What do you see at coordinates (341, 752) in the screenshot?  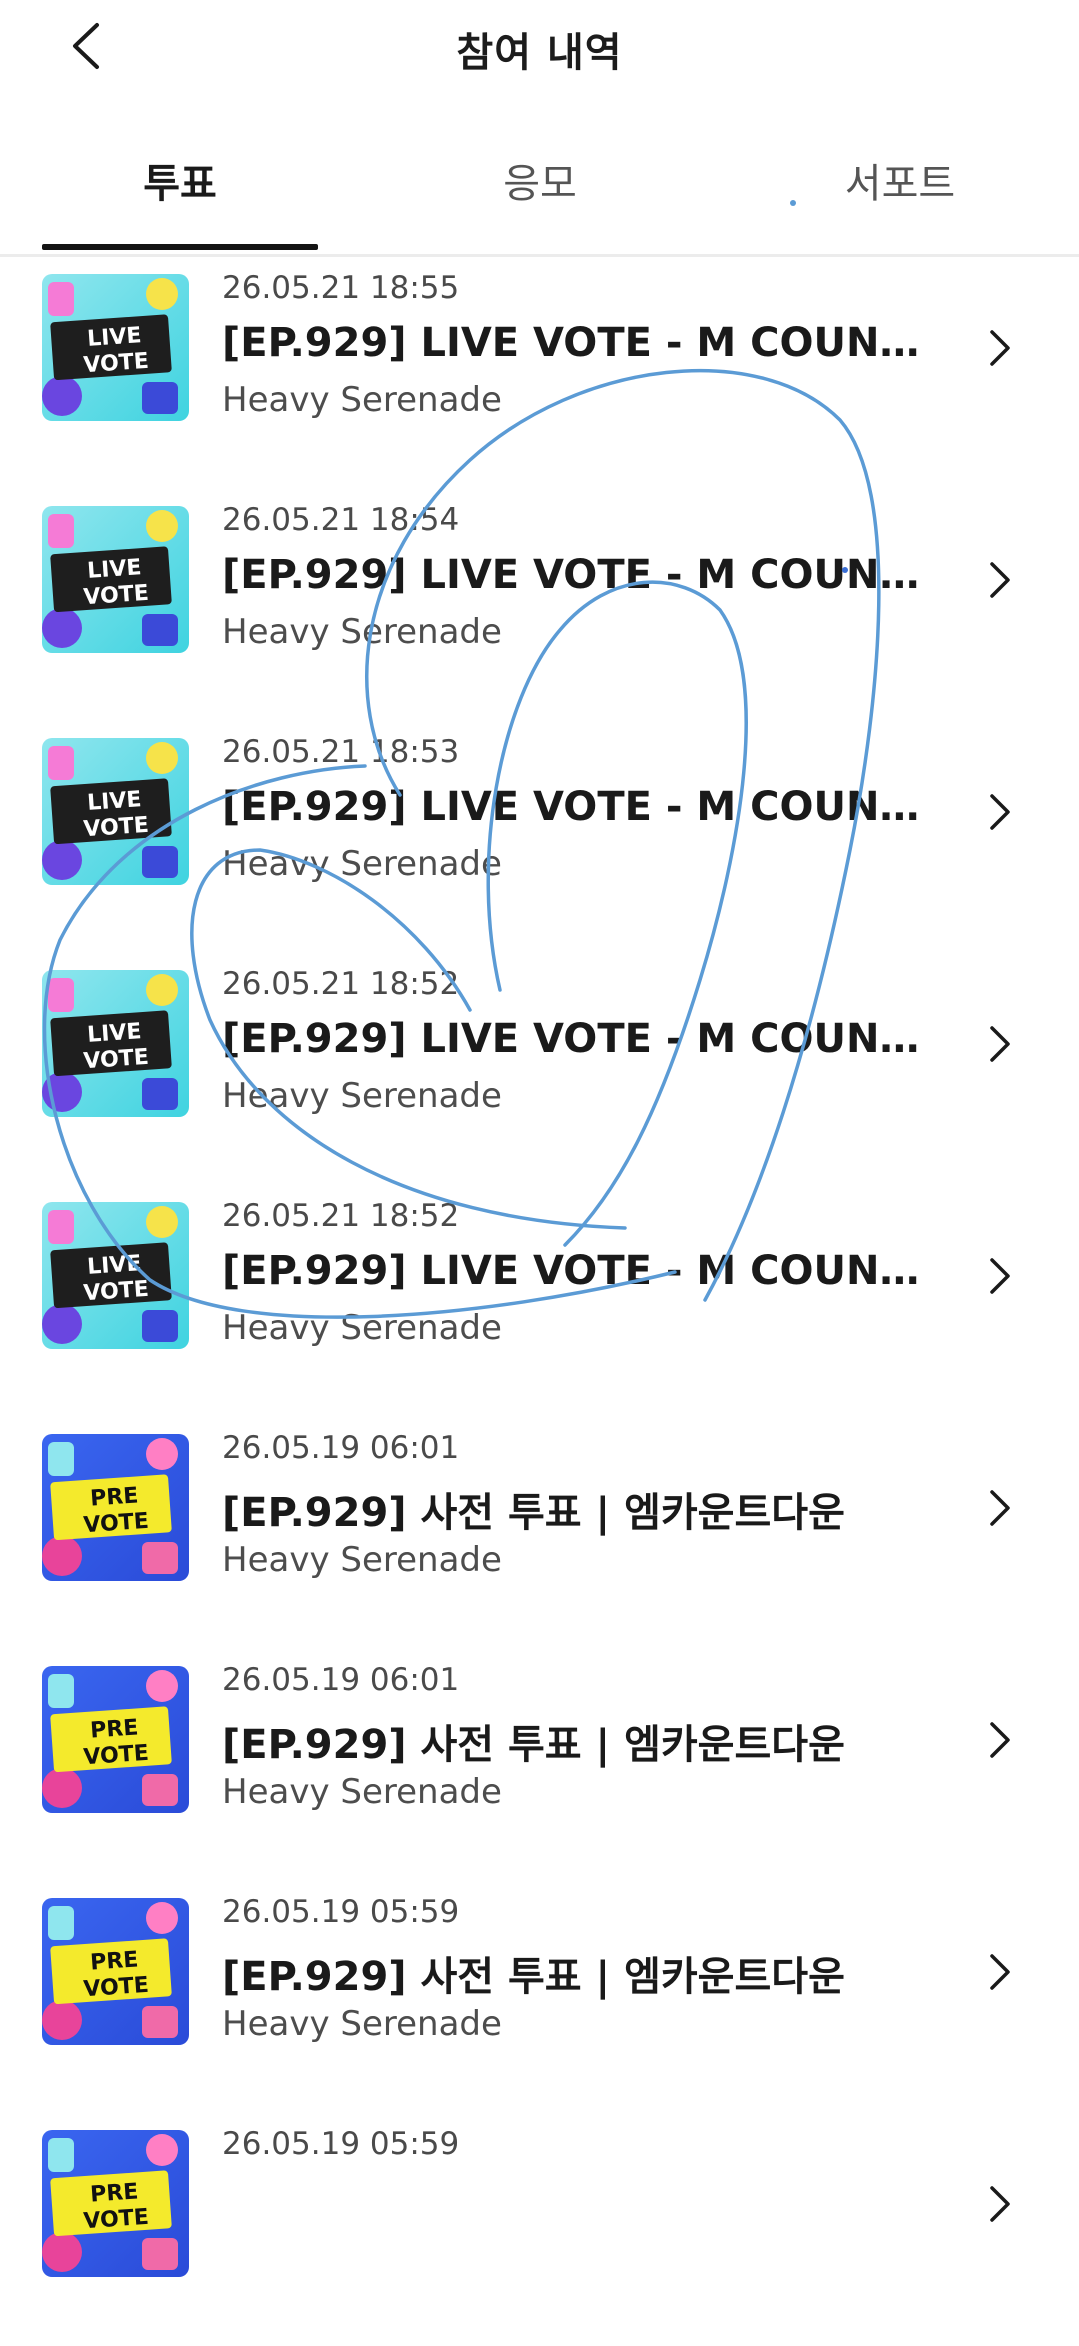 I see `participation-date: 26.05.21 18:53` at bounding box center [341, 752].